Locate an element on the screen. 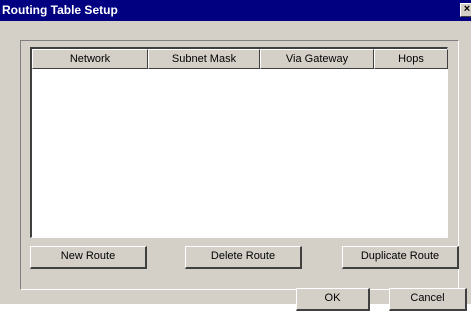 The width and height of the screenshot is (471, 323). close-icon: × is located at coordinates (467, 9).